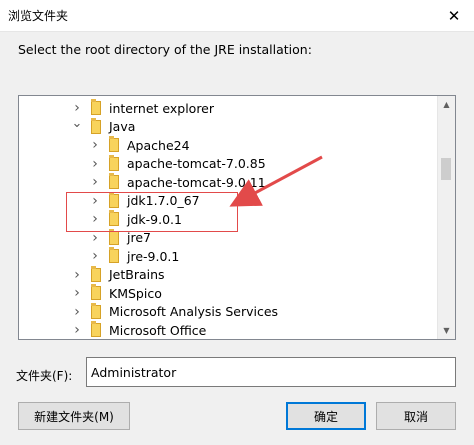 The image size is (474, 445). Describe the element at coordinates (446, 330) in the screenshot. I see `scroll-down-icon: ▼` at that location.